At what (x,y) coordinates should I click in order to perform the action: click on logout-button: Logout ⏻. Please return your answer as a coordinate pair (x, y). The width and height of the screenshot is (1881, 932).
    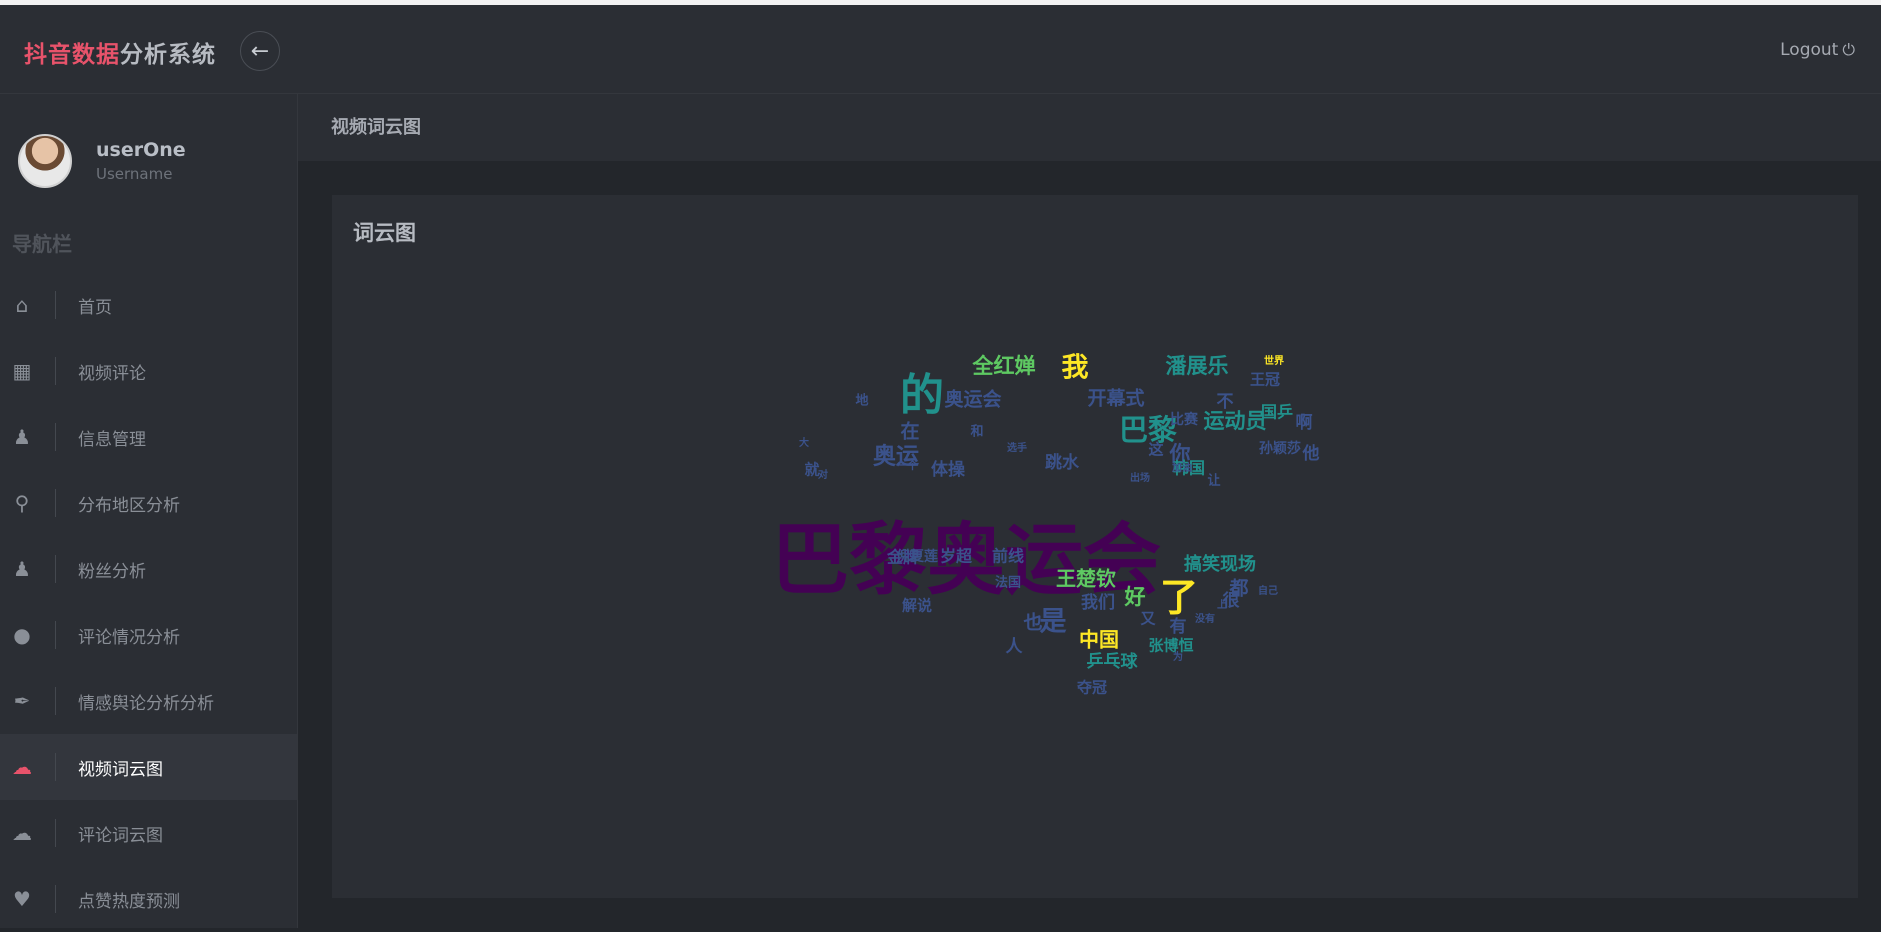
    Looking at the image, I should click on (1817, 50).